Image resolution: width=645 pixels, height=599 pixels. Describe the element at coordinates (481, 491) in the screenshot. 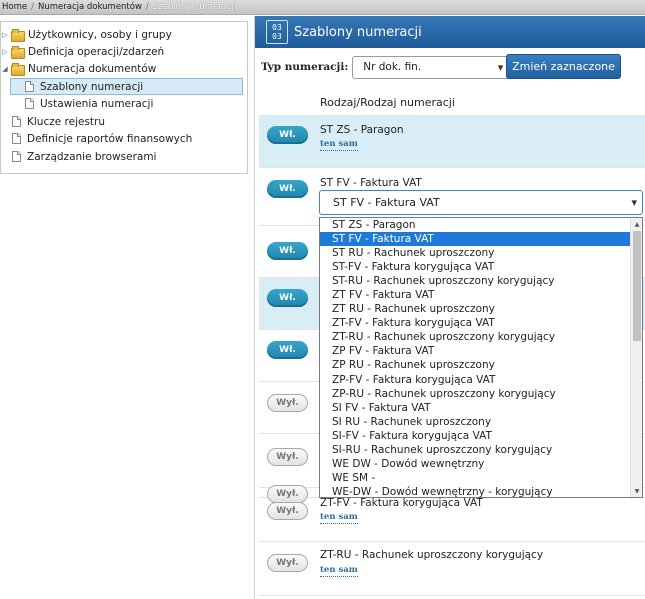

I see `dropdown-option: WE-DW - Dowód wewnętrzny - korygujący` at that location.